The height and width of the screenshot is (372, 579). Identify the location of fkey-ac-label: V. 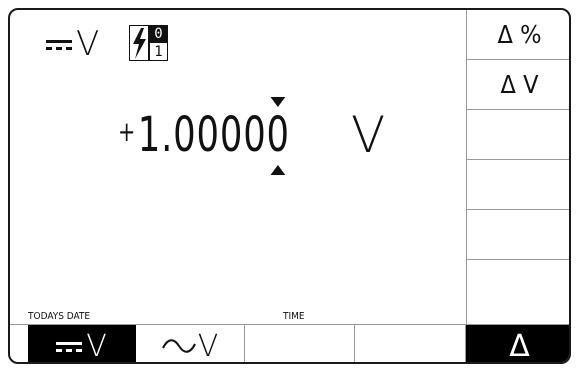
(208, 346).